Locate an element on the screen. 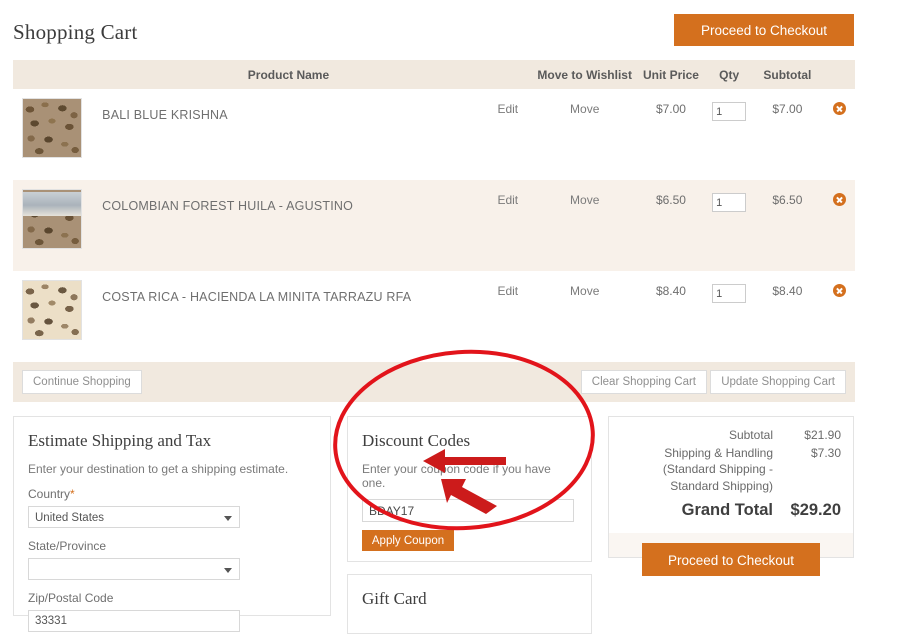 The height and width of the screenshot is (634, 902). table-row: BALI BLUE KRISHNA Edit Move $7.00 $7.00 is located at coordinates (434, 134).